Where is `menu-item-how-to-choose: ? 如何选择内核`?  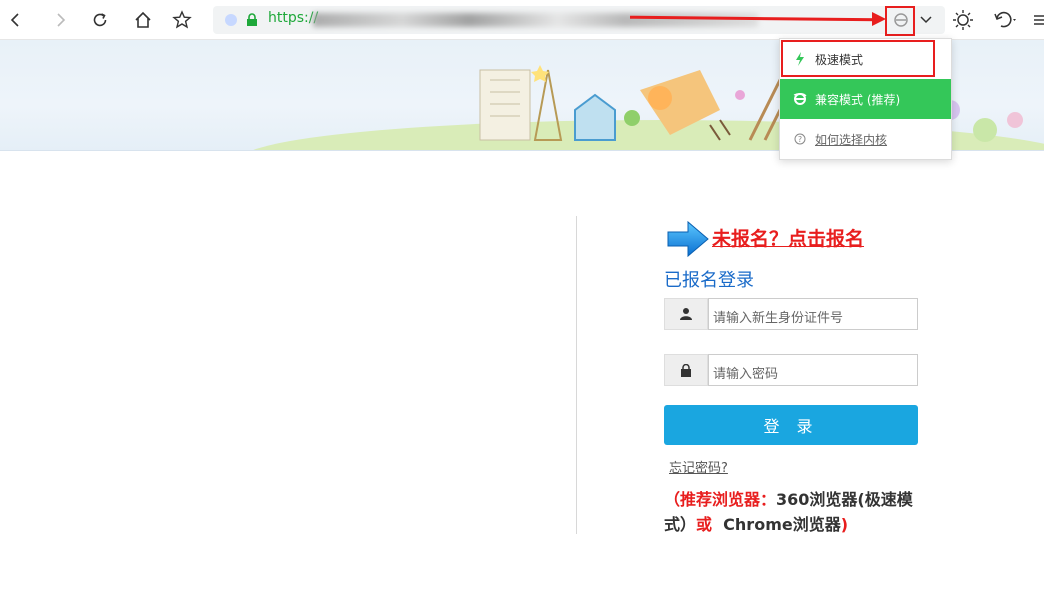
menu-item-how-to-choose: ? 如何选择内核 is located at coordinates (865, 139).